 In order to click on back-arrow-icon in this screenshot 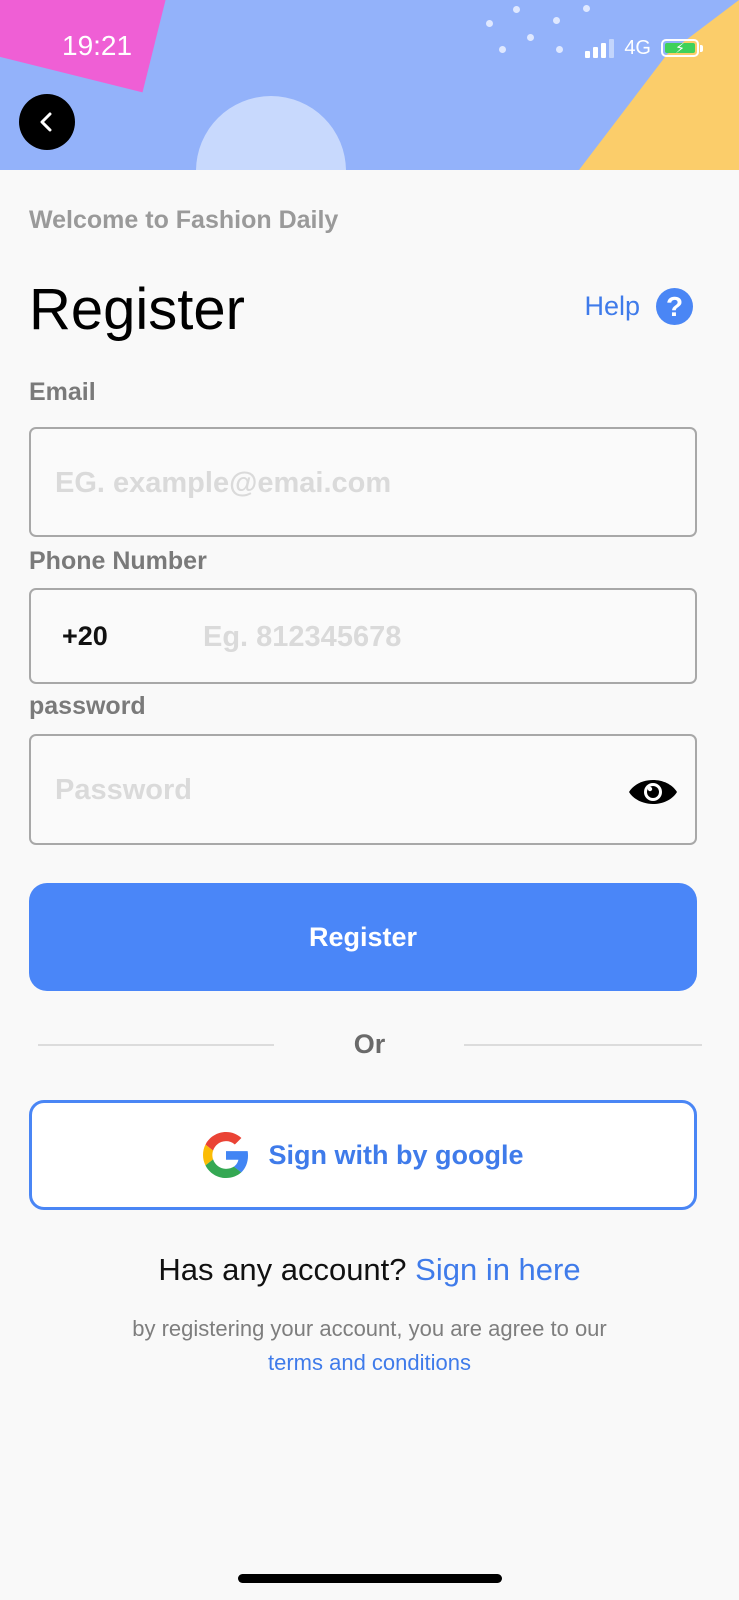, I will do `click(46, 122)`.